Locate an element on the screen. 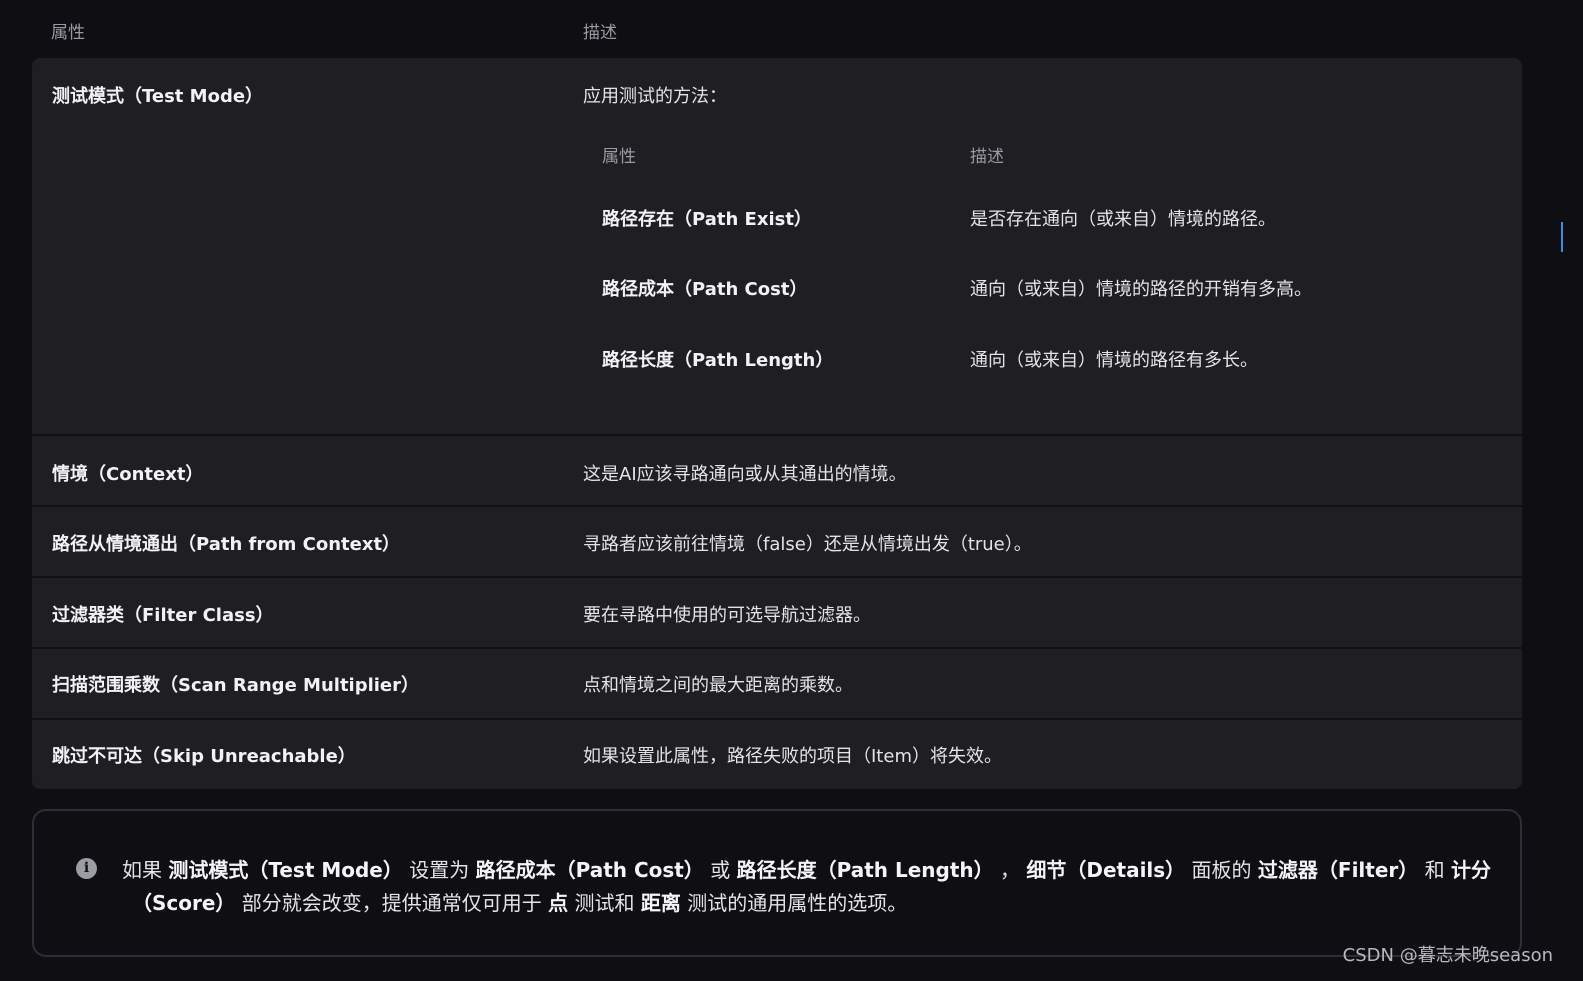 The image size is (1583, 981). scroll-indicator is located at coordinates (1562, 237).